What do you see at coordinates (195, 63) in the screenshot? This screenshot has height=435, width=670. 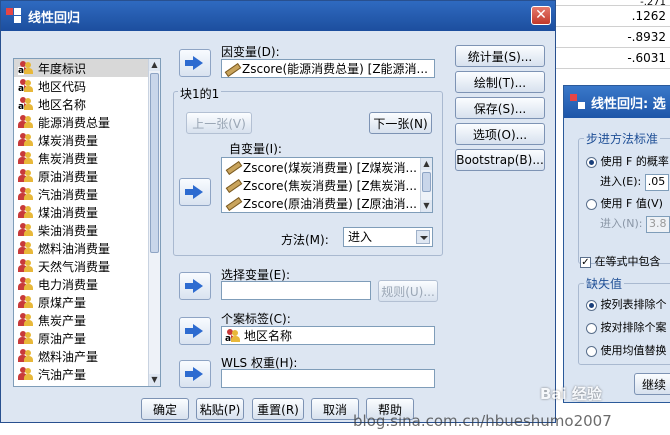 I see `move-to-dependent-button` at bounding box center [195, 63].